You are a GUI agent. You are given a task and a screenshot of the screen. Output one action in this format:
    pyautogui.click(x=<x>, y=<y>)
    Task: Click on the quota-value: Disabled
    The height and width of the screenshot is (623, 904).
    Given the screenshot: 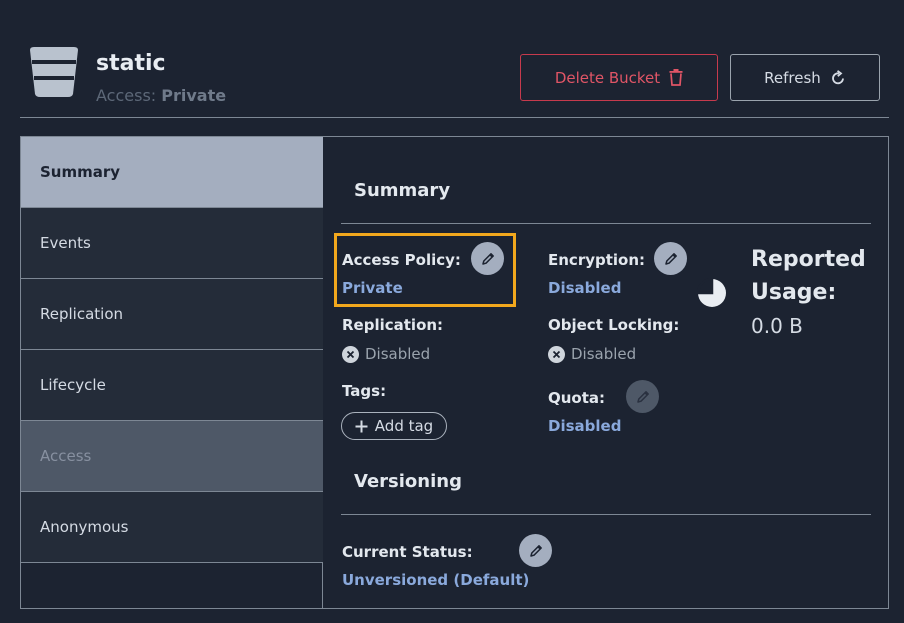 What is the action you would take?
    pyautogui.click(x=585, y=426)
    